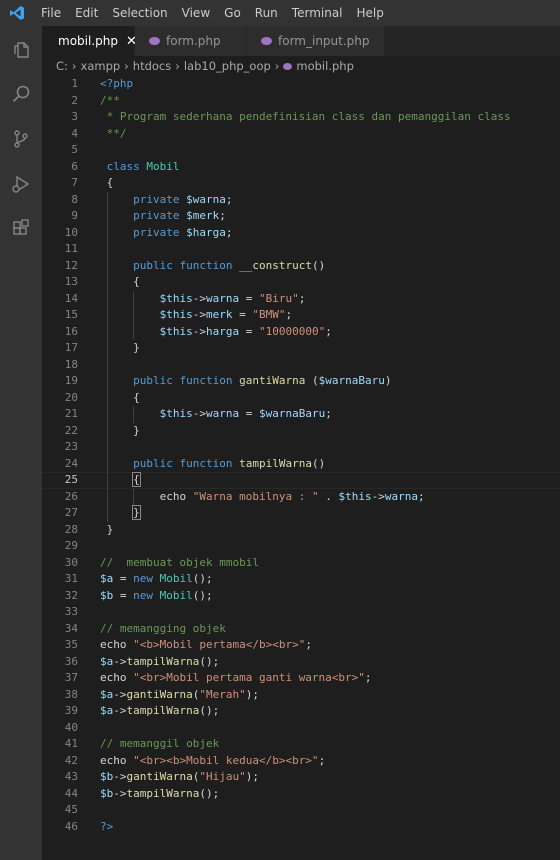  Describe the element at coordinates (301, 810) in the screenshot. I see `code-line: 45` at that location.